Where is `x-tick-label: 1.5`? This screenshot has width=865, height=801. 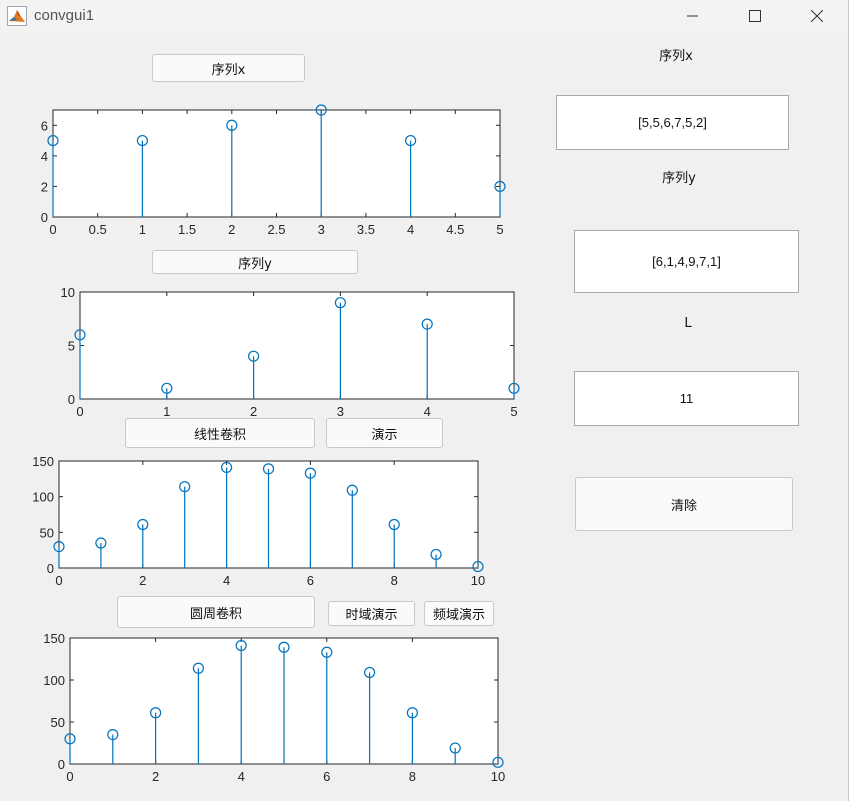 x-tick-label: 1.5 is located at coordinates (187, 229).